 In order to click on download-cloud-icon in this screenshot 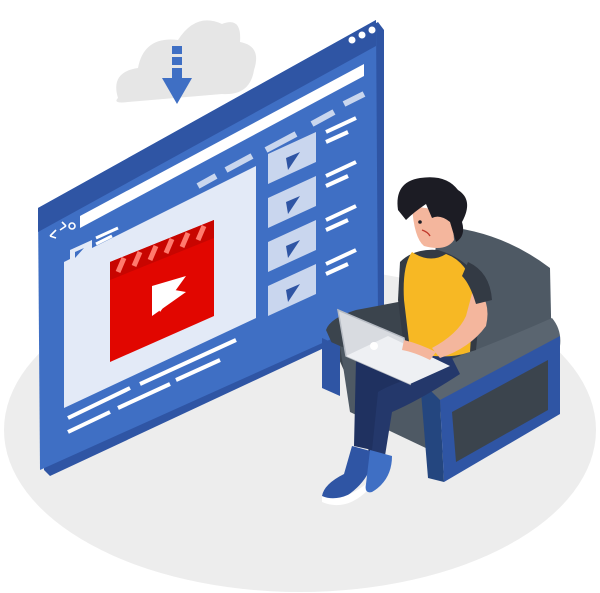, I will do `click(186, 62)`.